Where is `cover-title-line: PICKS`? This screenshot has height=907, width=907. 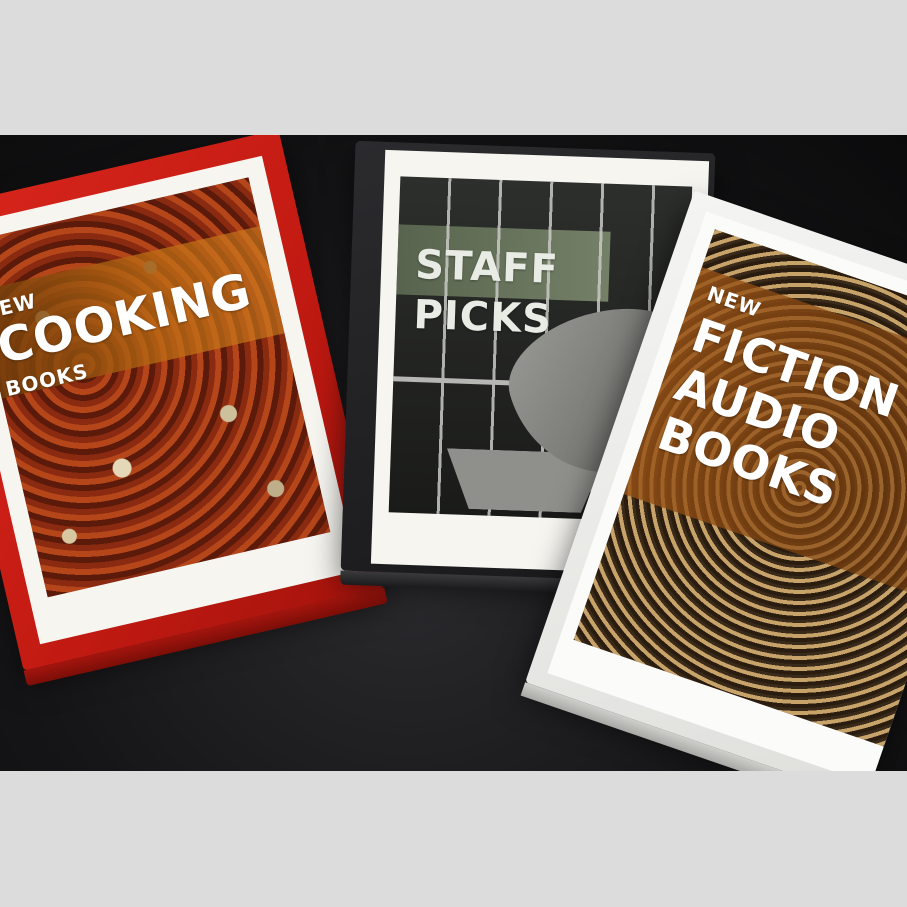
cover-title-line: PICKS is located at coordinates (482, 317).